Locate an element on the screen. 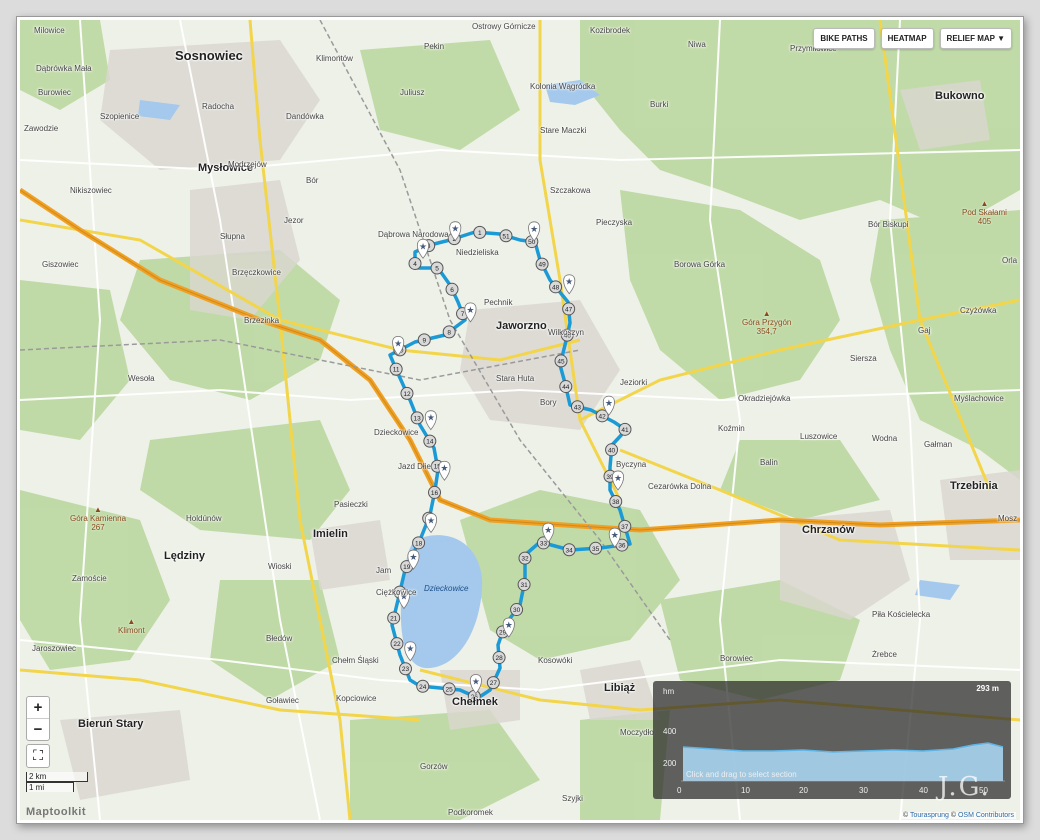  waypoint-13: 13 is located at coordinates (417, 418).